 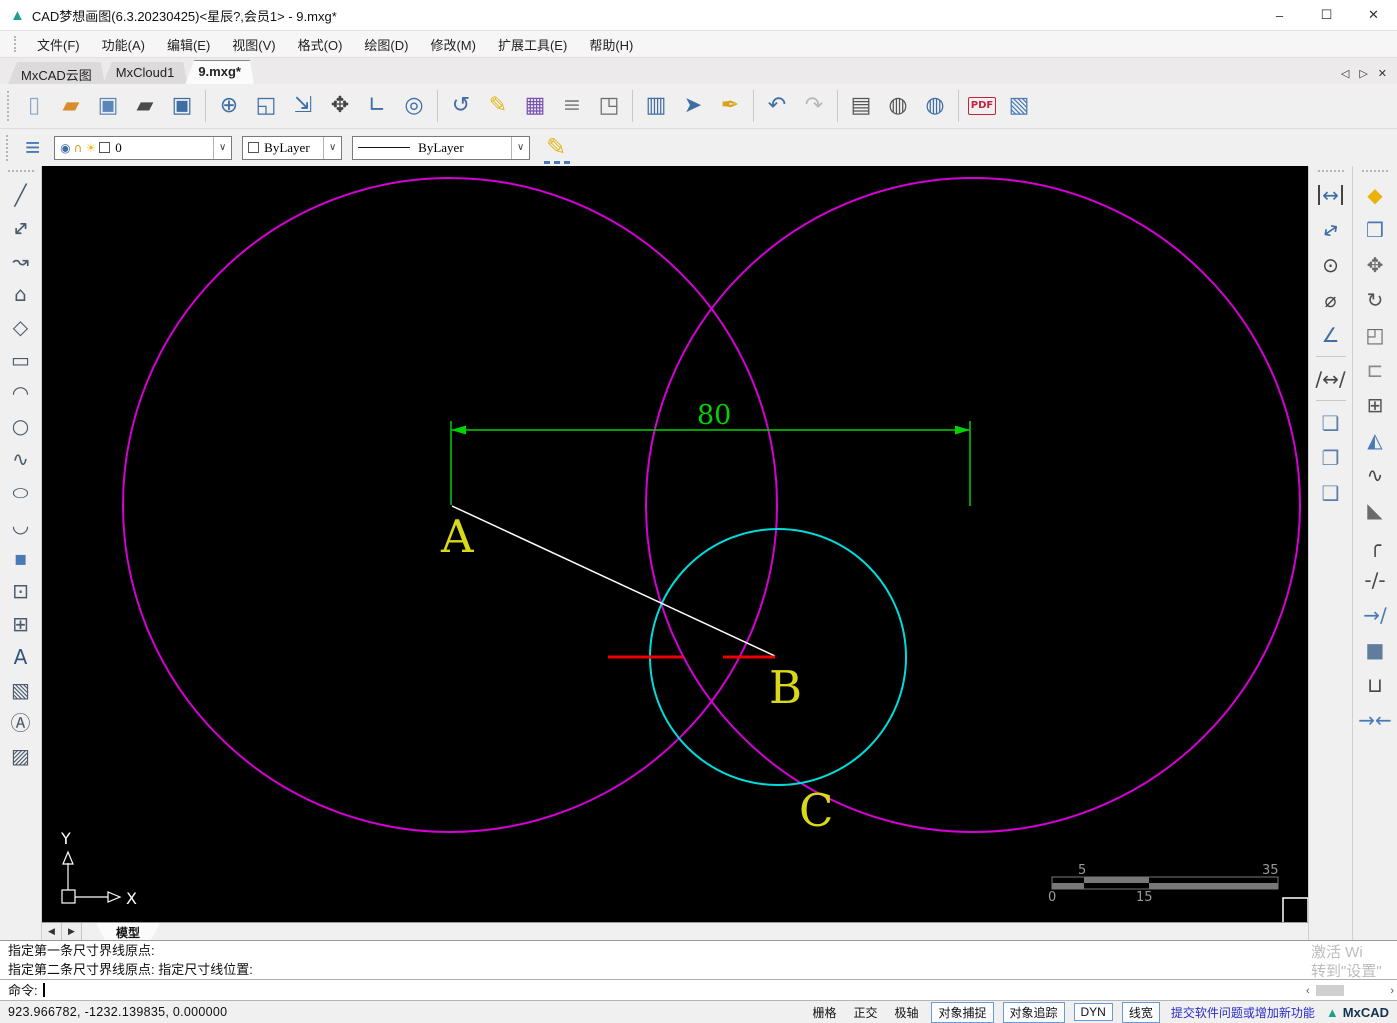 I want to click on zoom-extents-icon: ⇲, so click(x=303, y=106).